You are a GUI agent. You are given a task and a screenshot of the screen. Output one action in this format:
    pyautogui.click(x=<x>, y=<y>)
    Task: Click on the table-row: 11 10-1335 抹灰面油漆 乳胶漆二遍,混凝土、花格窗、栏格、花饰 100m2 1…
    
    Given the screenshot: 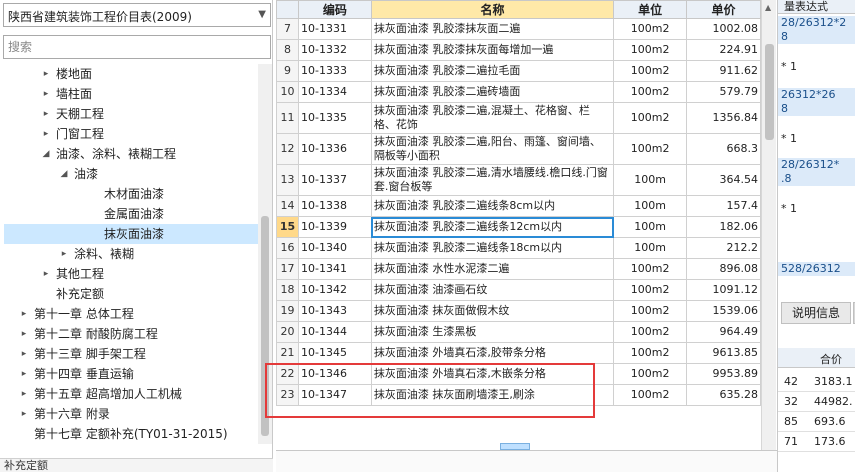 What is the action you would take?
    pyautogui.click(x=518, y=118)
    